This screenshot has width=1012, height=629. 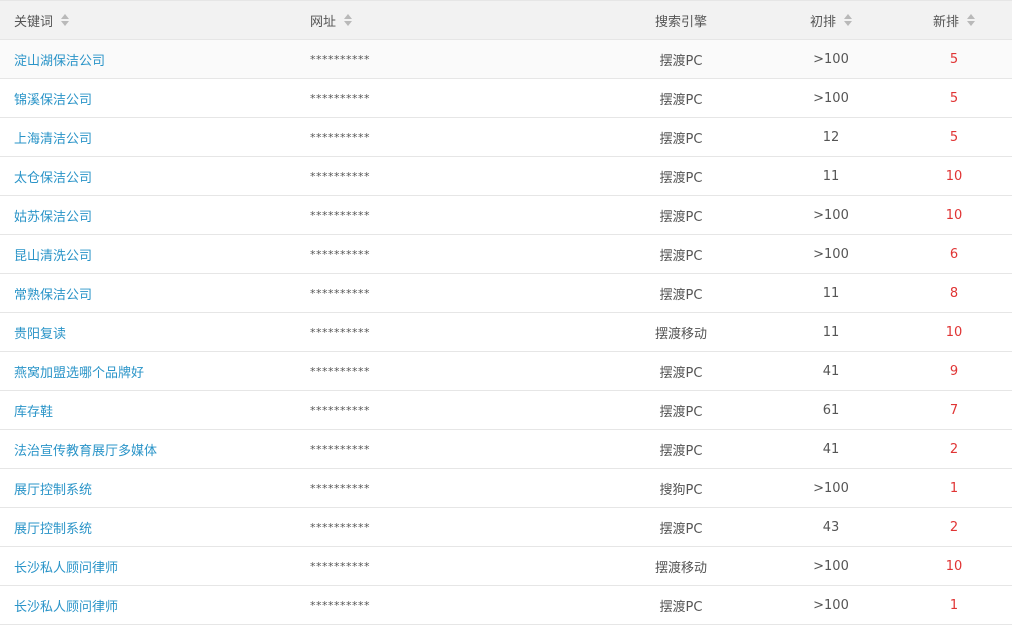 What do you see at coordinates (40, 332) in the screenshot?
I see `keyword-link: 贵阳复读` at bounding box center [40, 332].